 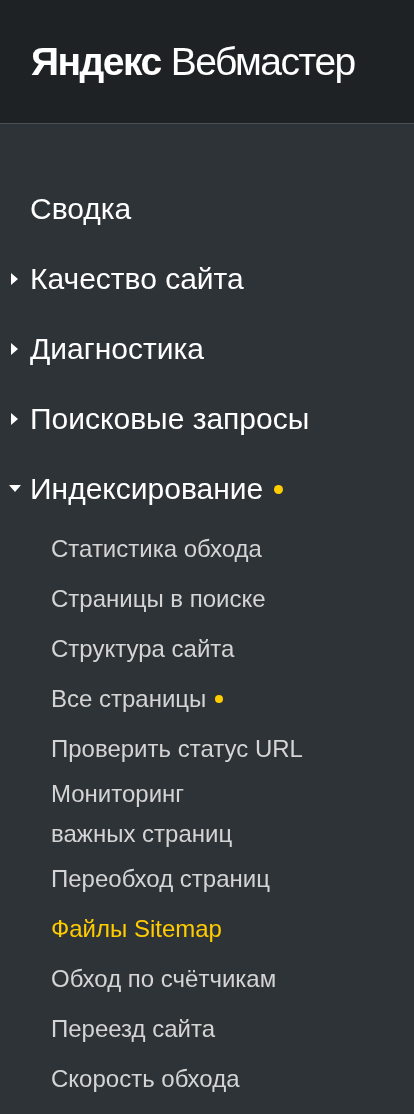 I want to click on submenu-item: Мониторинг важных страниц, so click(x=142, y=814).